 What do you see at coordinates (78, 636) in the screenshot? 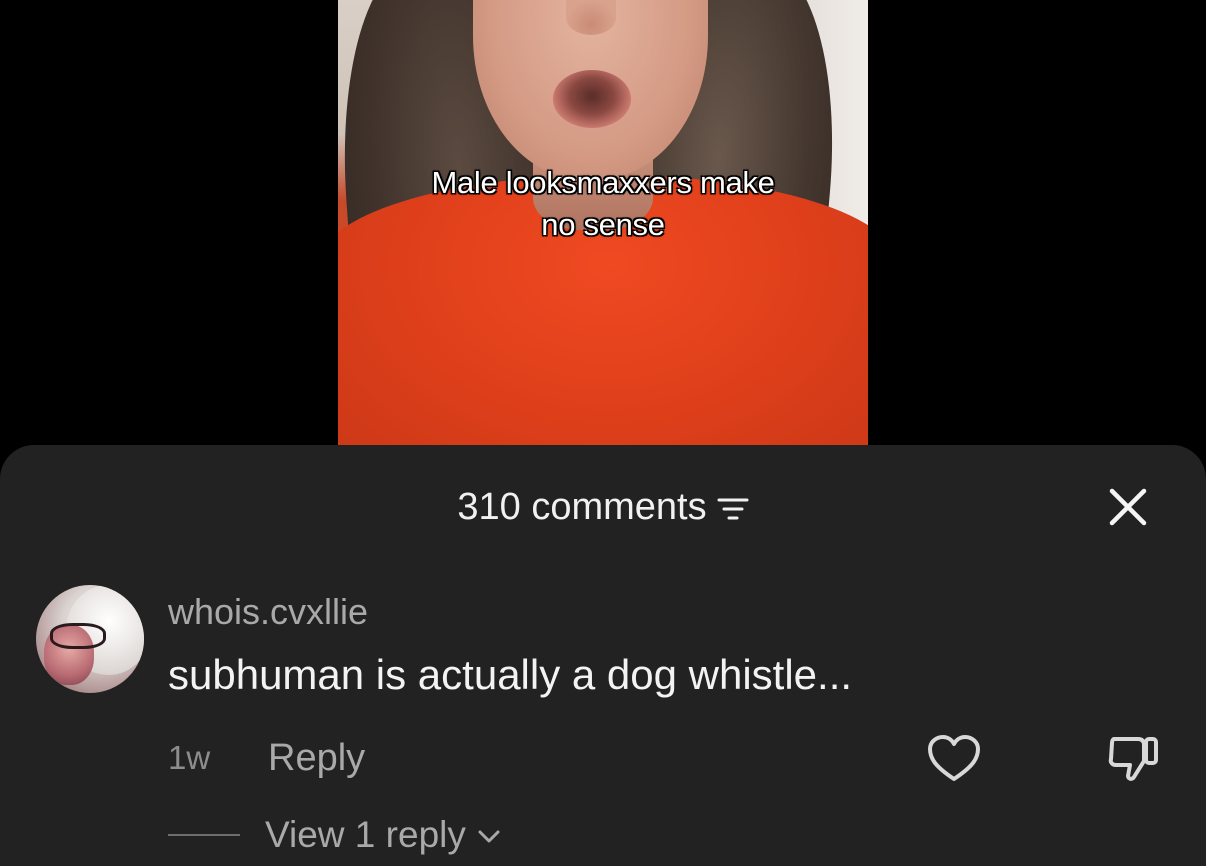
I see `avatar-glasses` at bounding box center [78, 636].